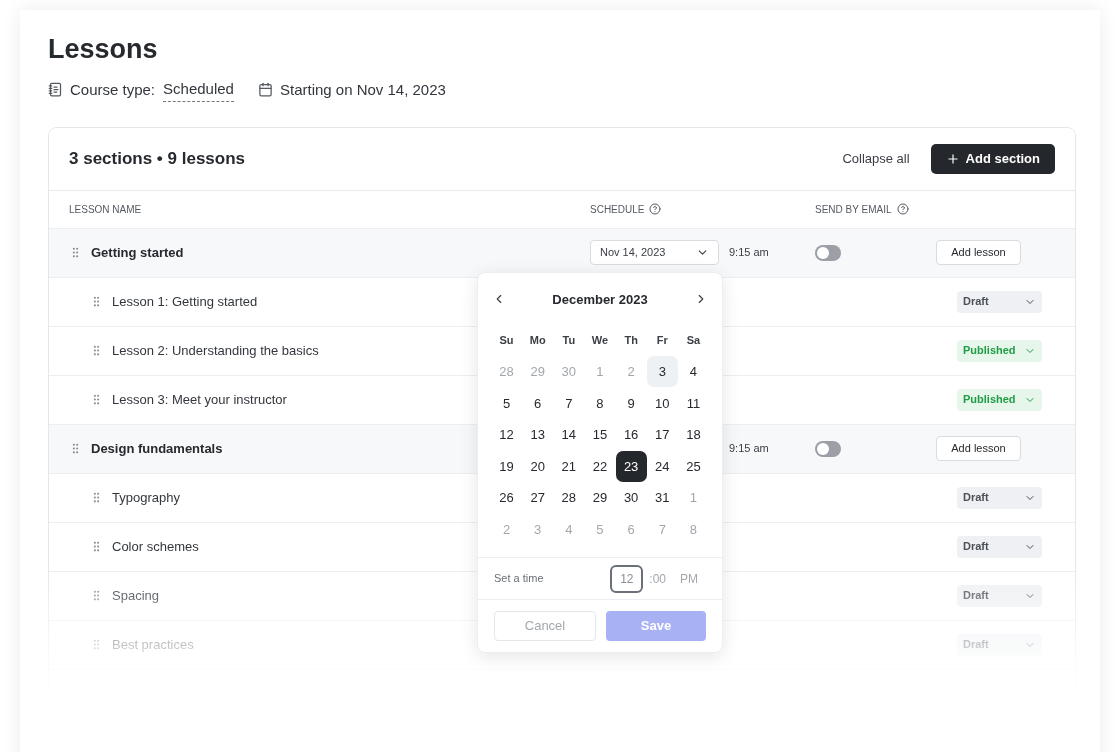 Image resolution: width=1120 pixels, height=752 pixels. What do you see at coordinates (654, 252) in the screenshot?
I see `date-dropdown: Nov 14, 2023` at bounding box center [654, 252].